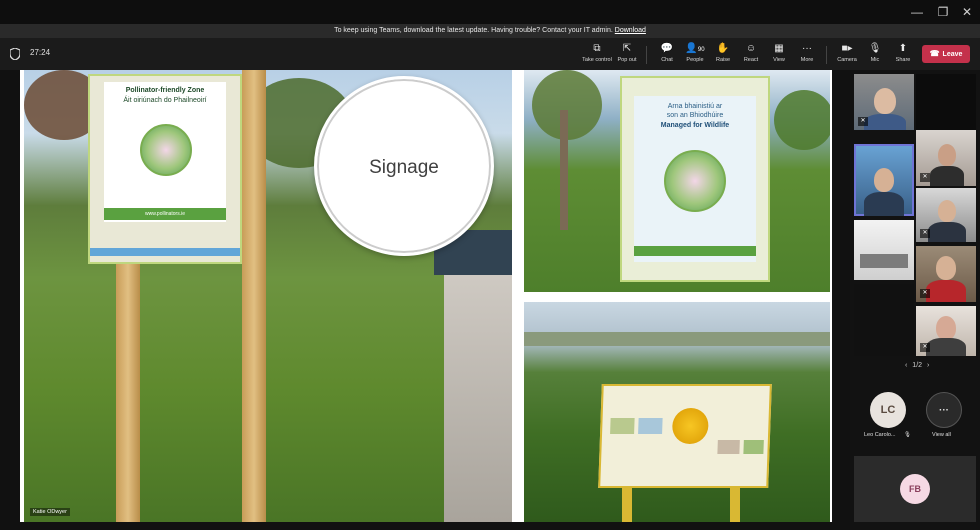 The image size is (980, 530). I want to click on pollinator-logo, so click(166, 150).